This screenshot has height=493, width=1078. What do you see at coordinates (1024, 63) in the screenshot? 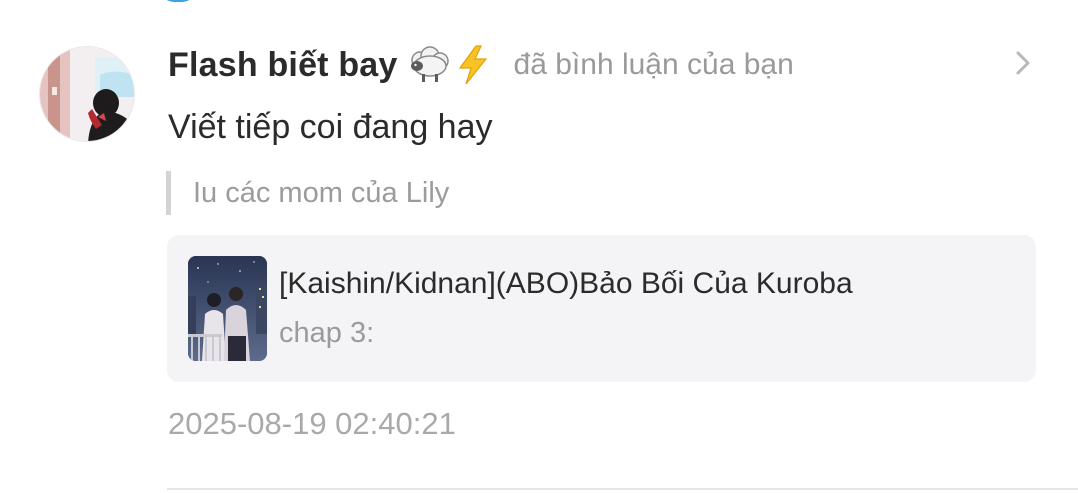
I see `chevron-right-icon` at bounding box center [1024, 63].